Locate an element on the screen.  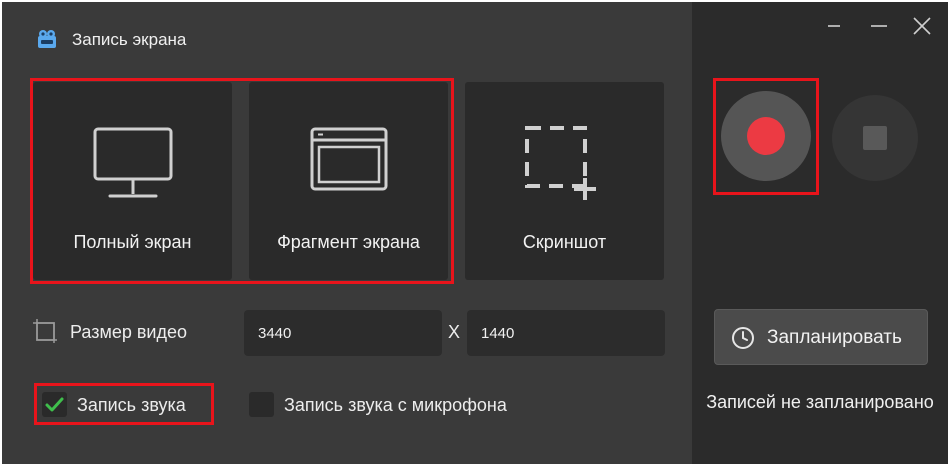
minimize-icon is located at coordinates (834, 26).